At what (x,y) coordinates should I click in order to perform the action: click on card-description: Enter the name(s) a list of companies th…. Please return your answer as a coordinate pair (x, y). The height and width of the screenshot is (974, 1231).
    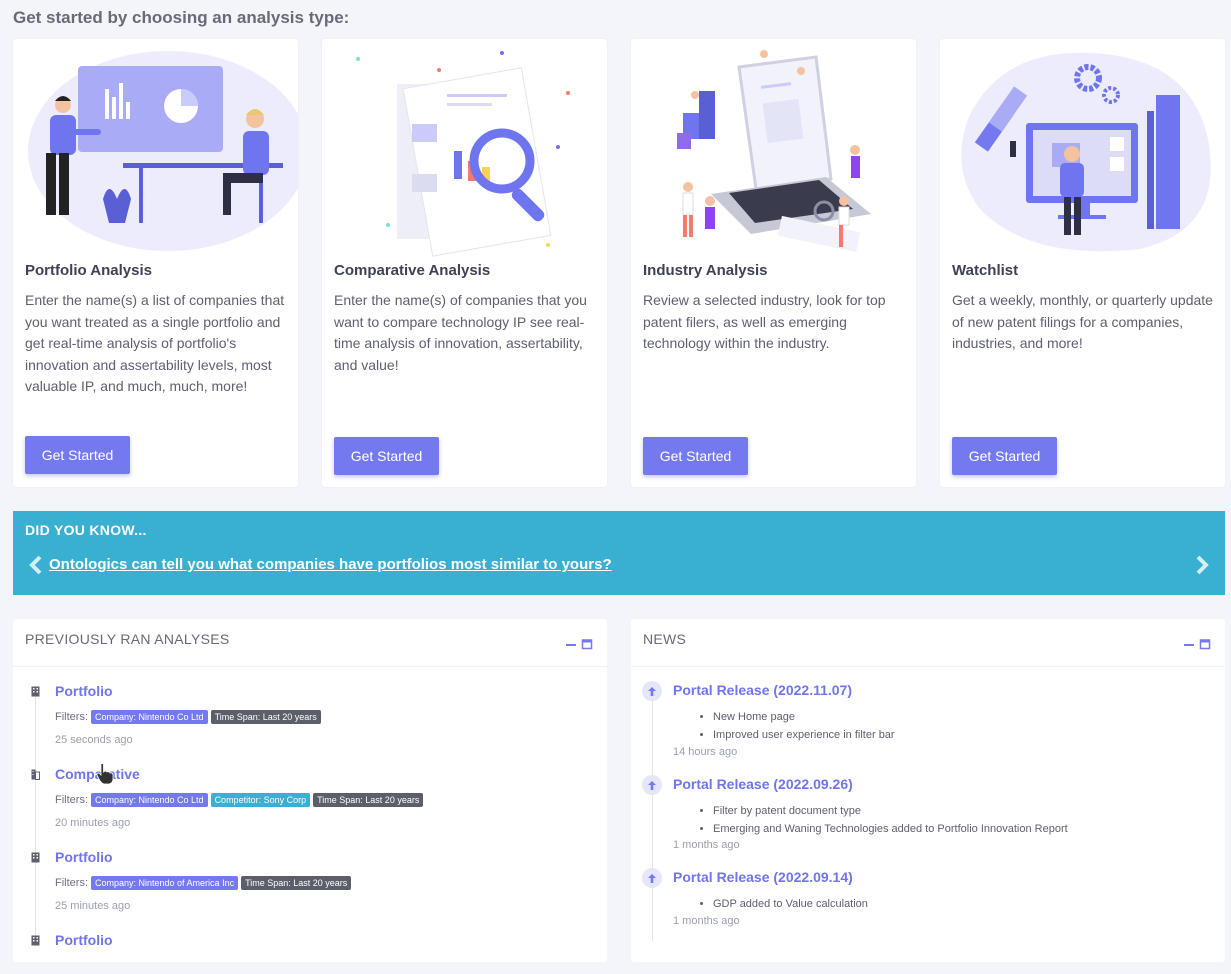
    Looking at the image, I should click on (155, 343).